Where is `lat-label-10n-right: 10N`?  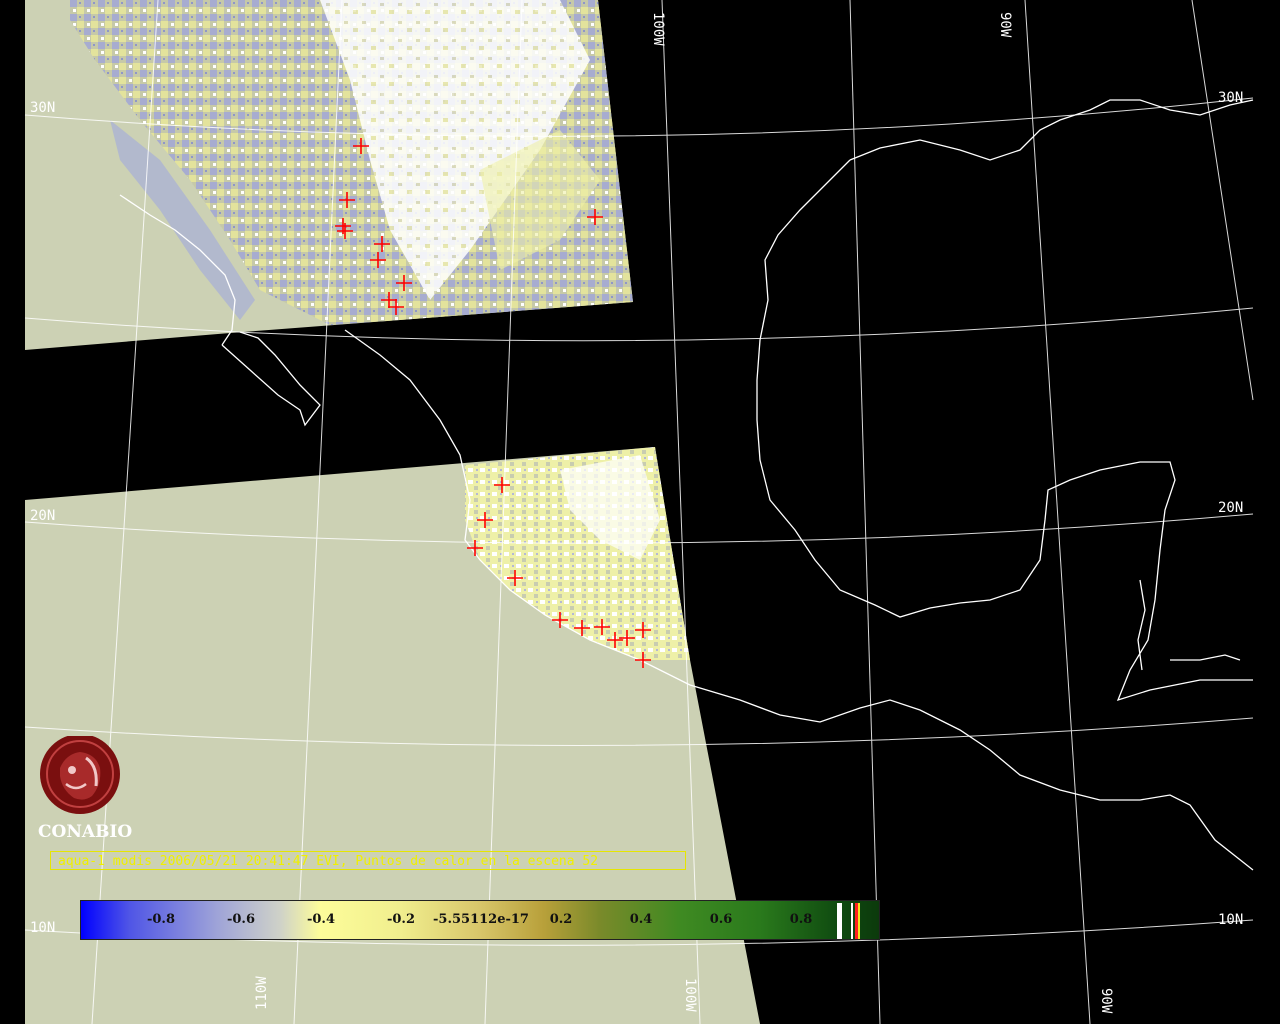 lat-label-10n-right: 10N is located at coordinates (1230, 920).